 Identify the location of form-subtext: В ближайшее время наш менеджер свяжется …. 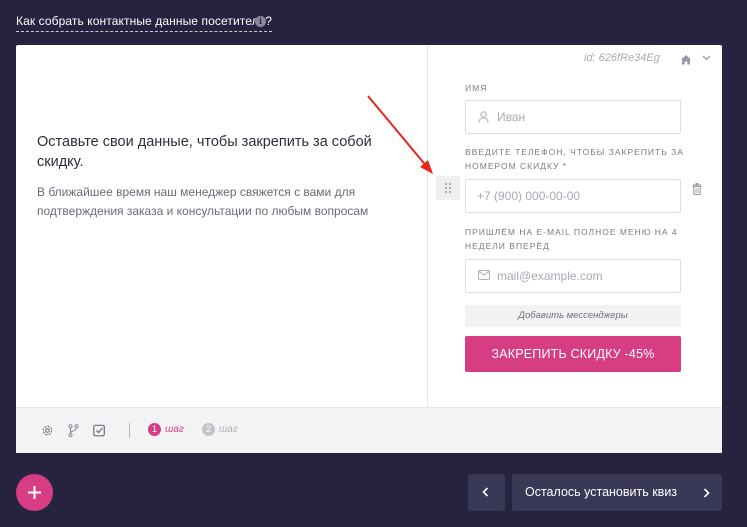
(203, 201).